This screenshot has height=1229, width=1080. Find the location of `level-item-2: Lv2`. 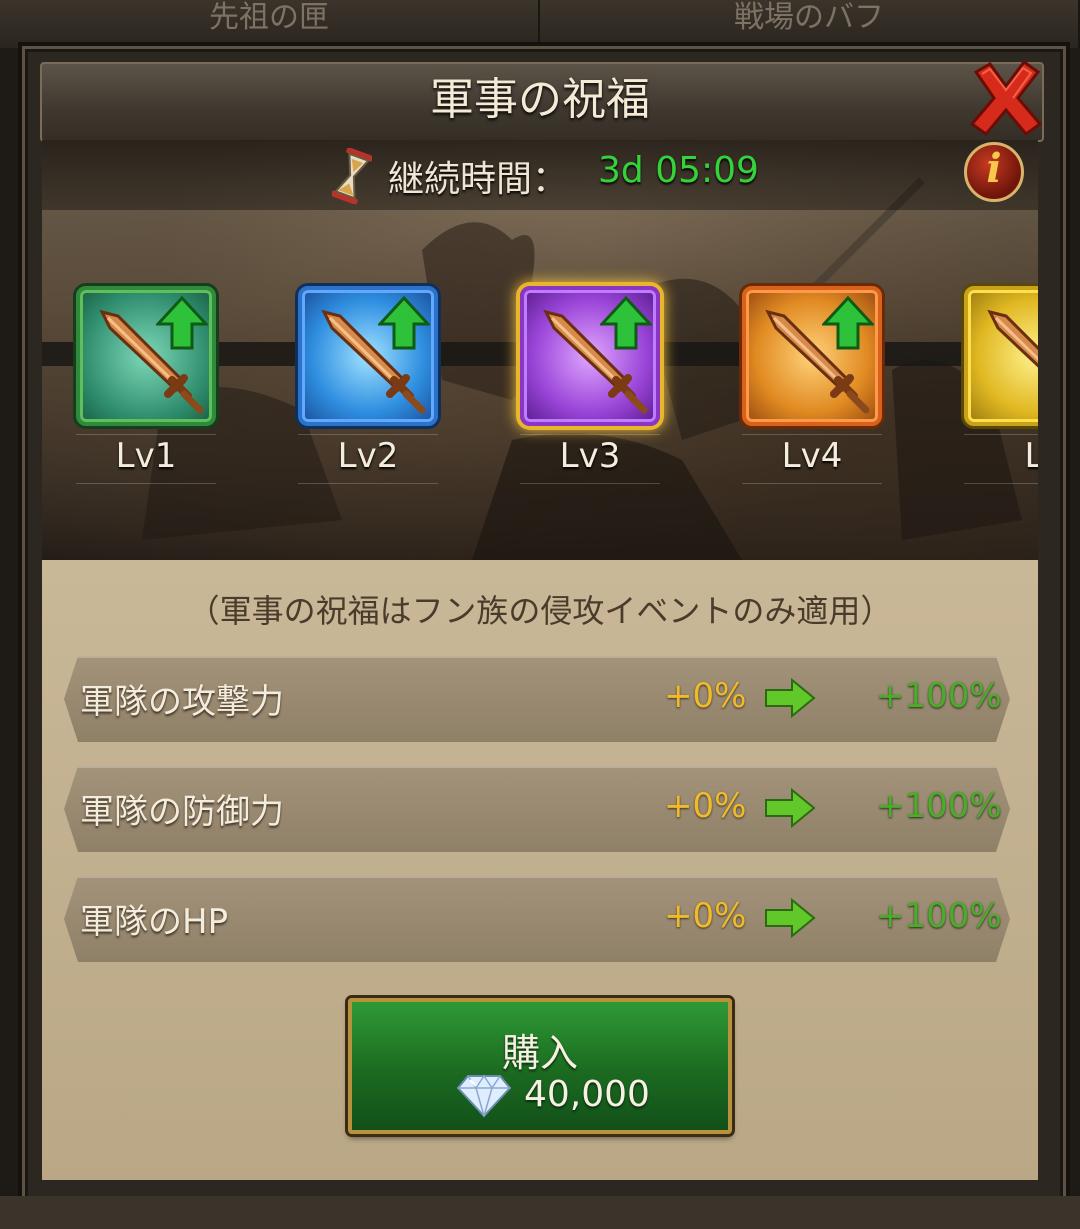

level-item-2: Lv2 is located at coordinates (368, 386).